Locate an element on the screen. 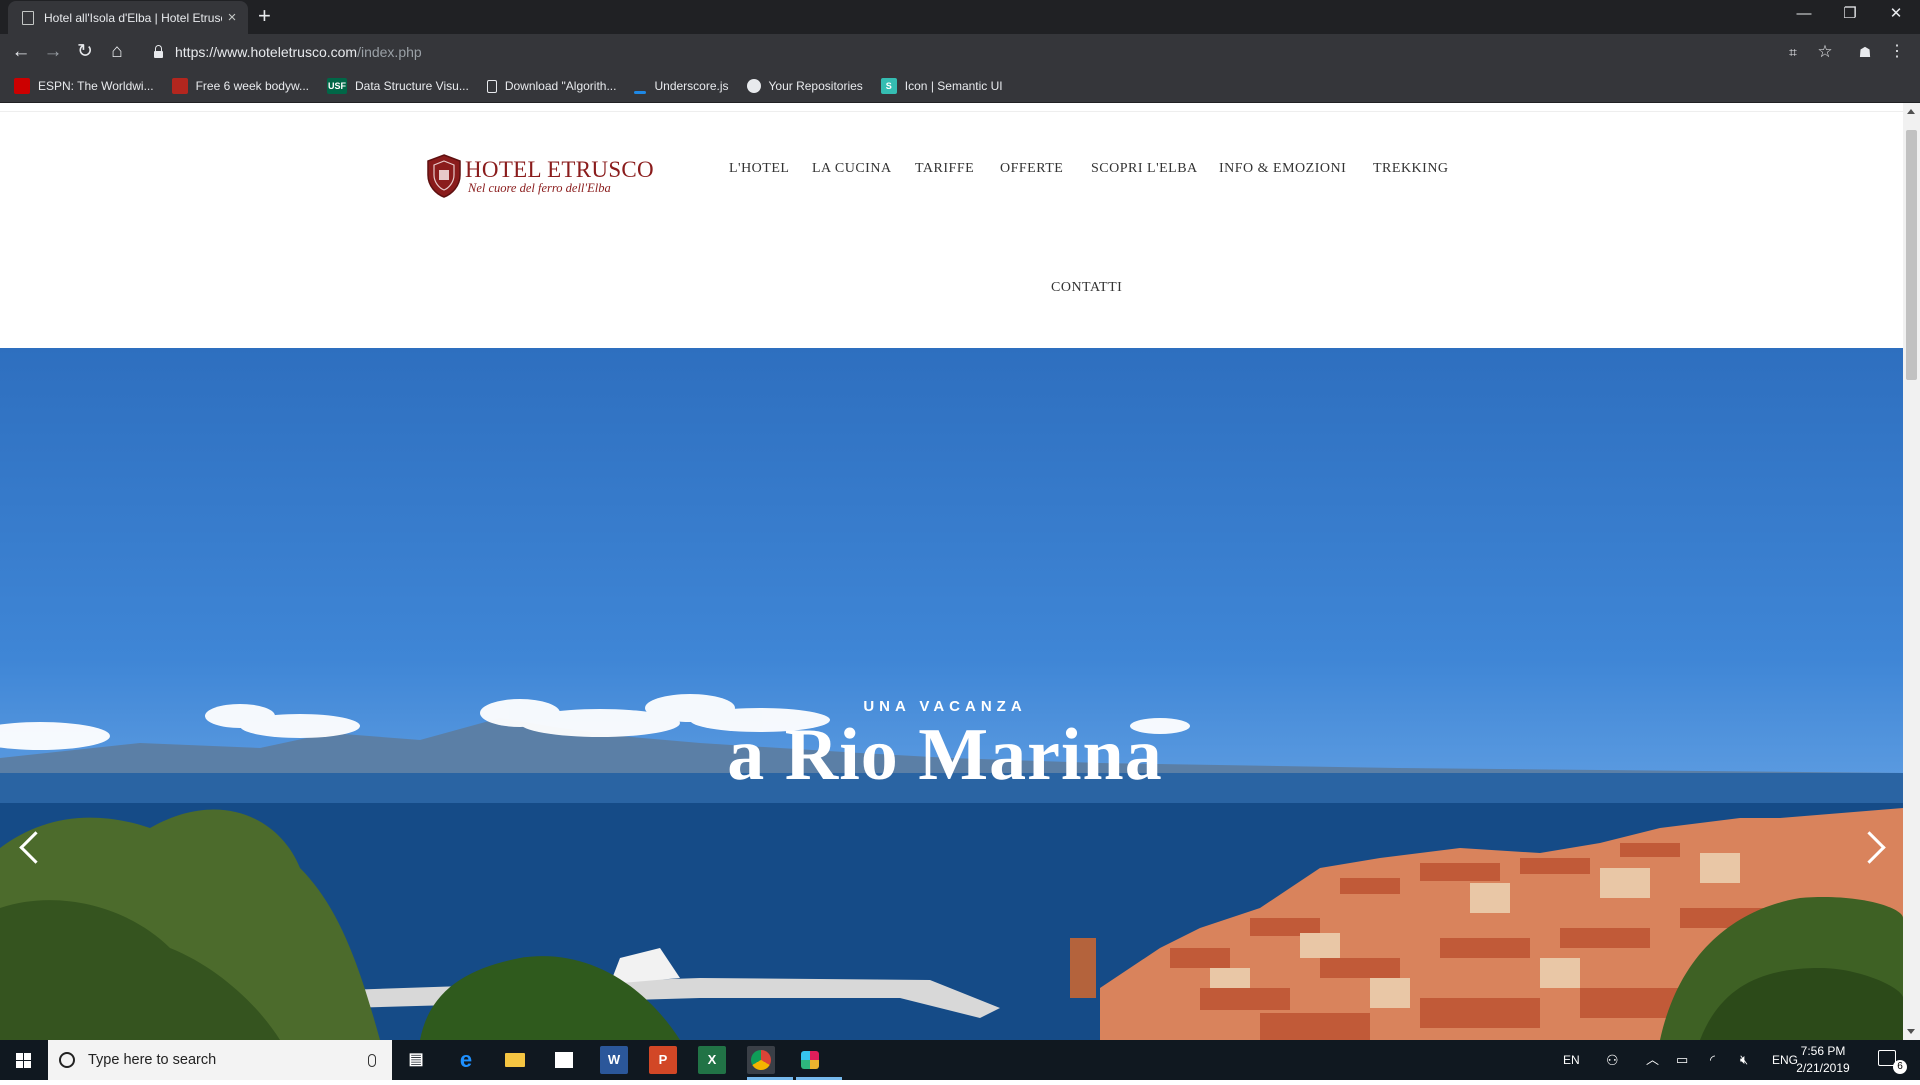 Image resolution: width=1920 pixels, height=1085 pixels. page-favicon-icon is located at coordinates (28, 17).